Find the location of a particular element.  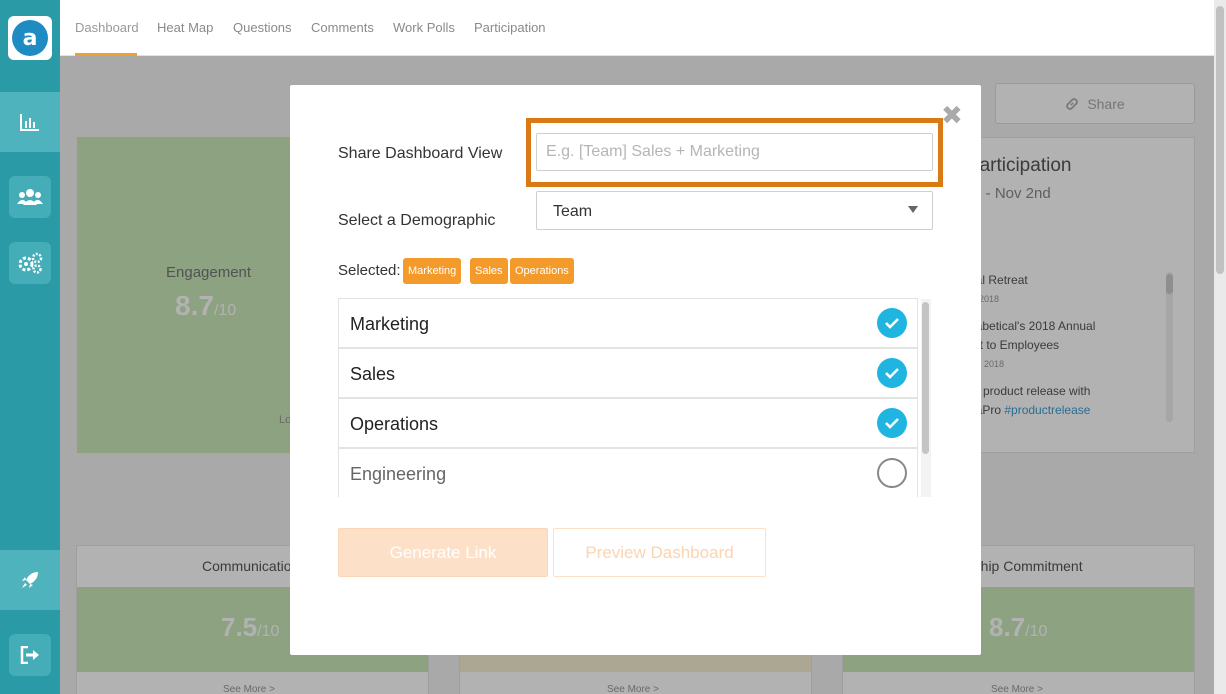

bar-chart-icon is located at coordinates (29, 122).